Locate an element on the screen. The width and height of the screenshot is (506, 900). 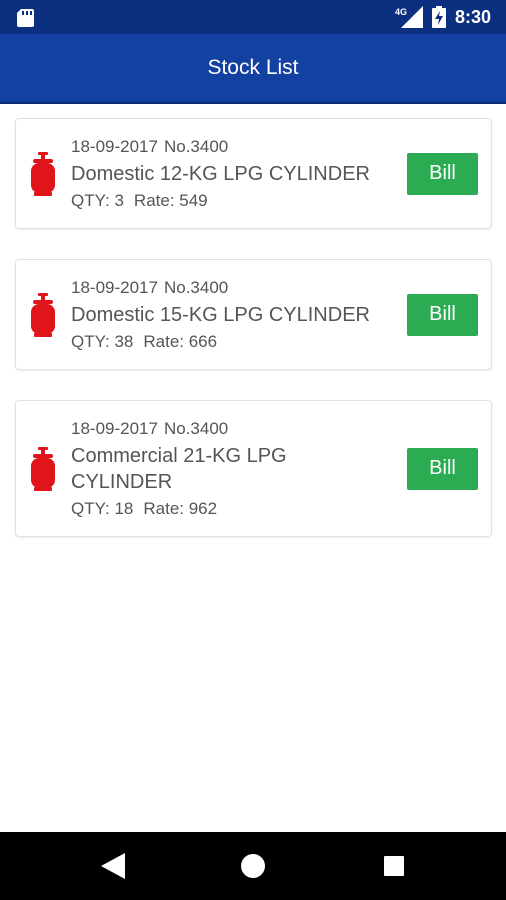
stock-rate: Rate: 962 is located at coordinates (180, 508).